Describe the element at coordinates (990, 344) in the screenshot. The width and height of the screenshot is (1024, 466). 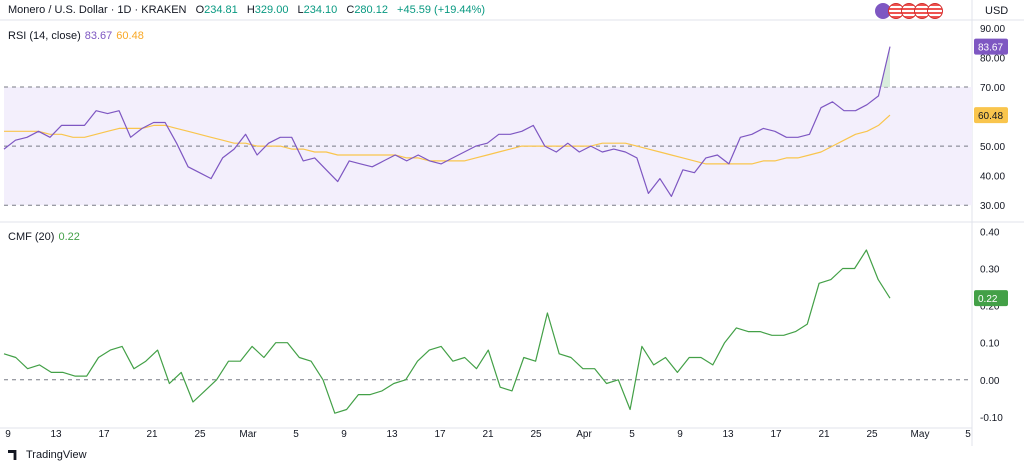
I see `cmf-axis-tick: 0.10` at that location.